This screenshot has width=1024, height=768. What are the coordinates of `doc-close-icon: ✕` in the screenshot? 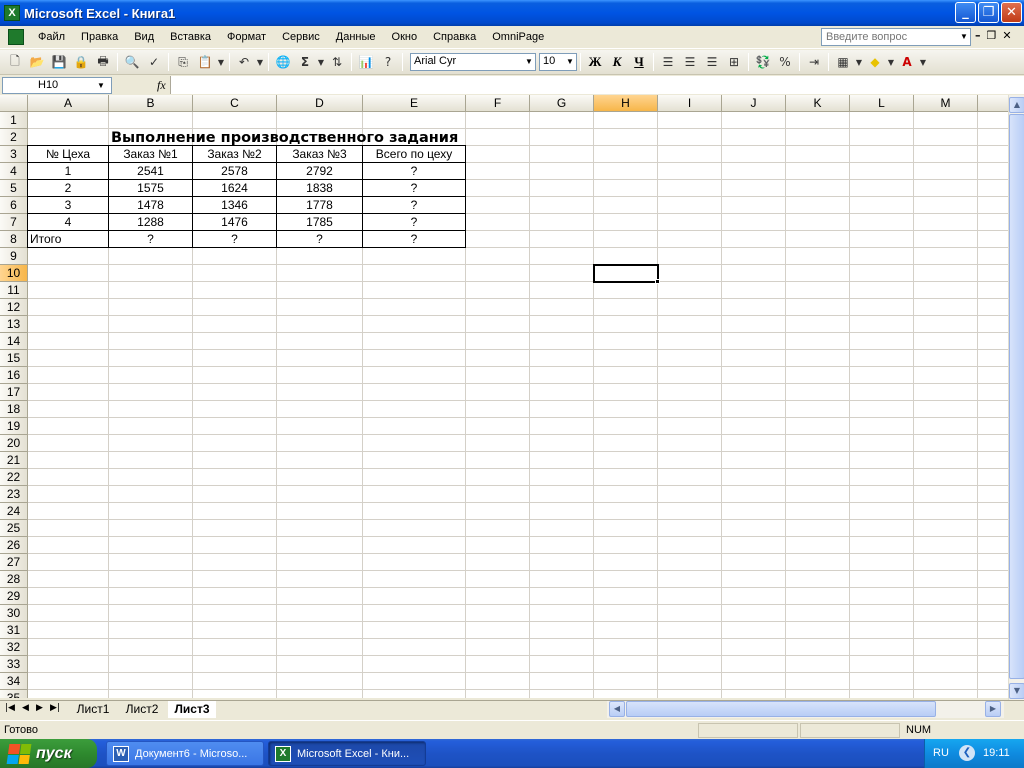 It's located at (1006, 35).